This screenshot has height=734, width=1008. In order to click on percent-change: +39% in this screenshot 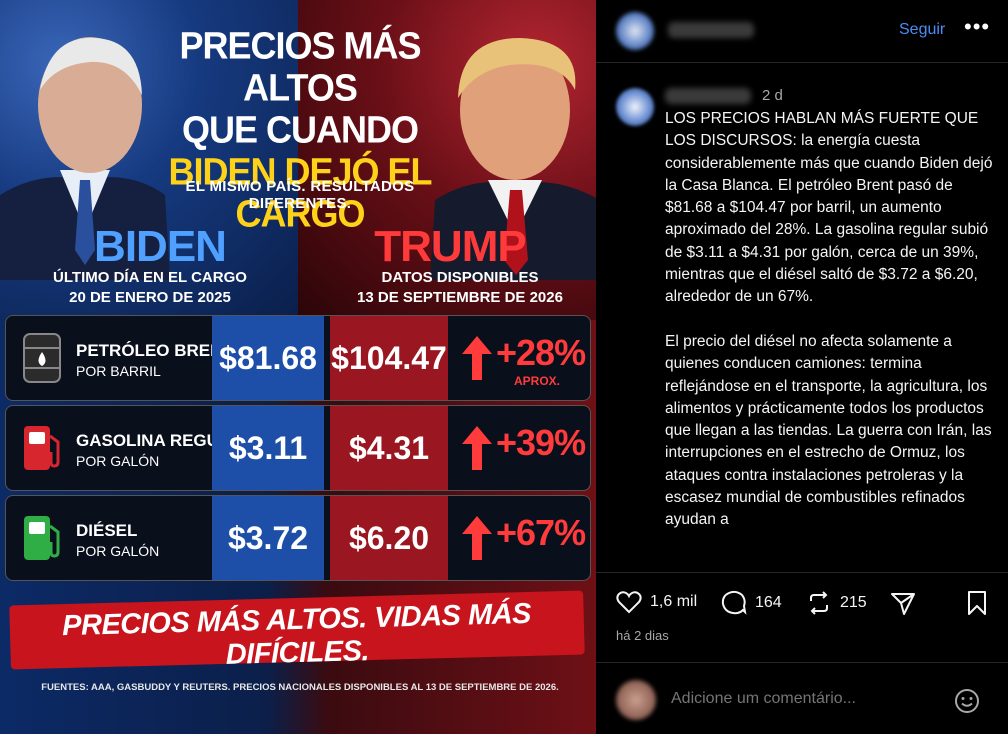, I will do `click(541, 442)`.